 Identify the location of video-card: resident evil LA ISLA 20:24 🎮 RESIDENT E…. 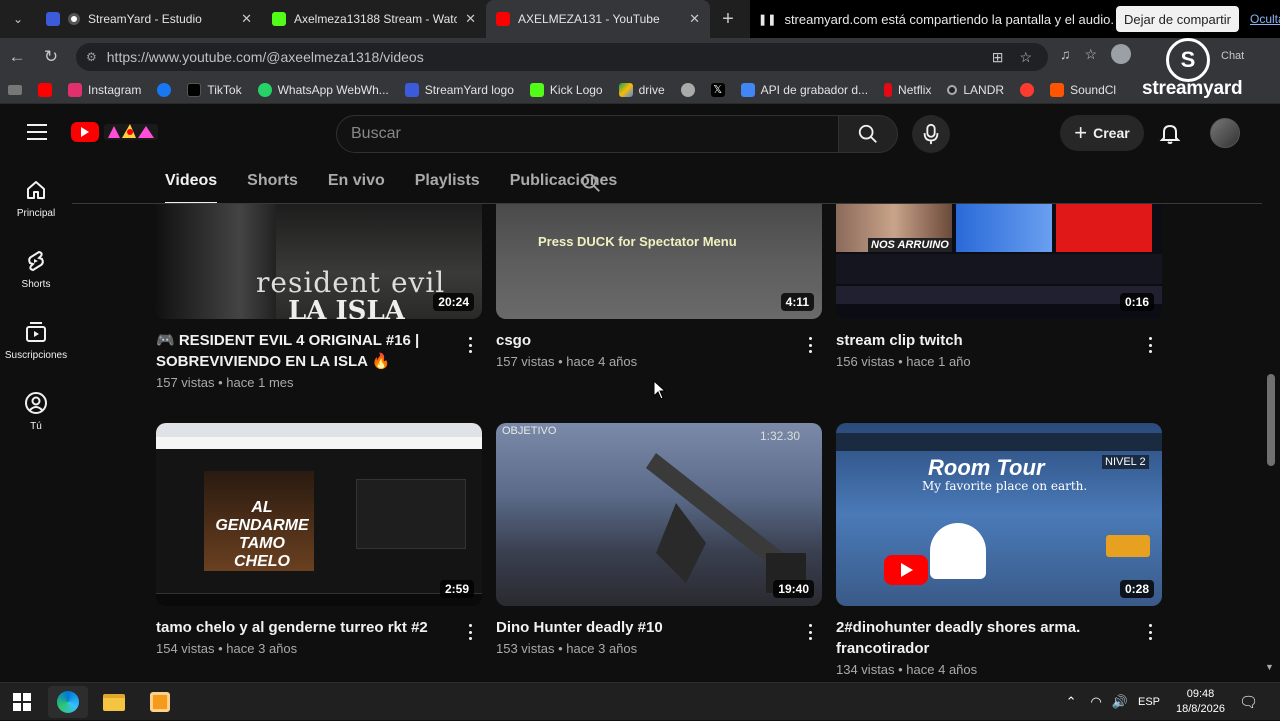
(319, 297).